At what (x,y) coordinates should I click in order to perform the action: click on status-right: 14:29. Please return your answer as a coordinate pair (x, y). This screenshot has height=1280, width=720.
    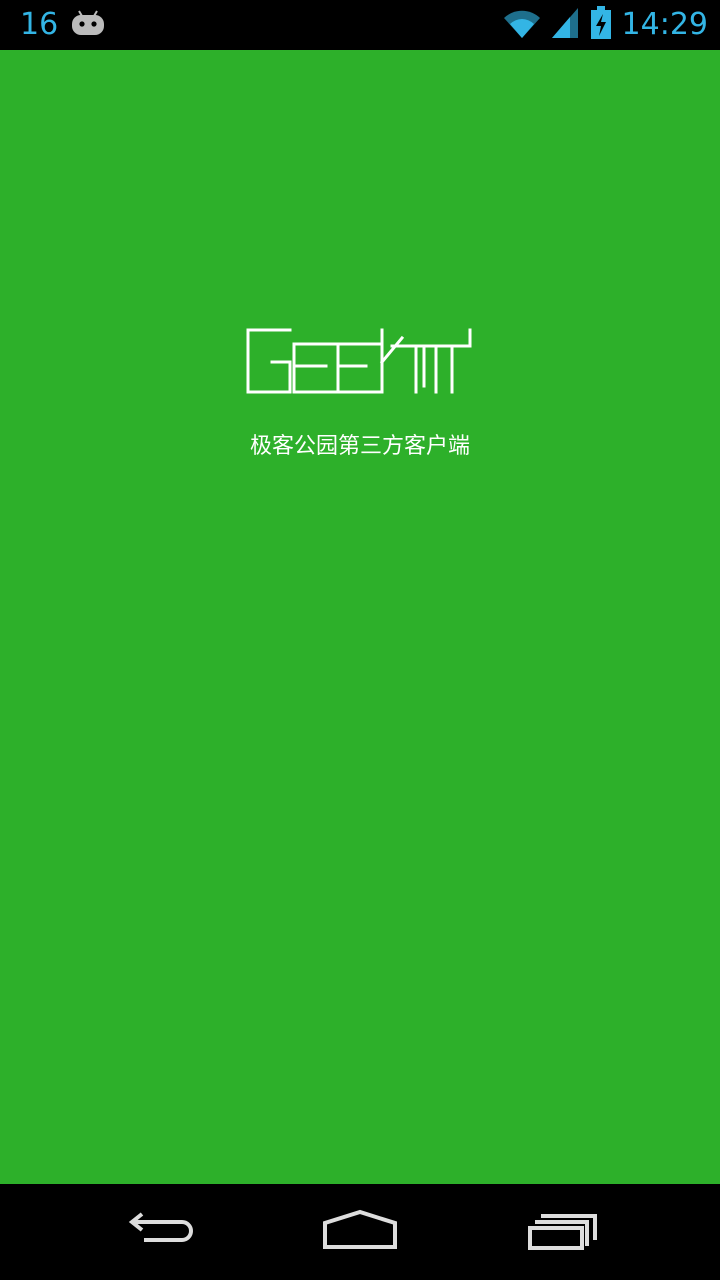
    Looking at the image, I should click on (605, 25).